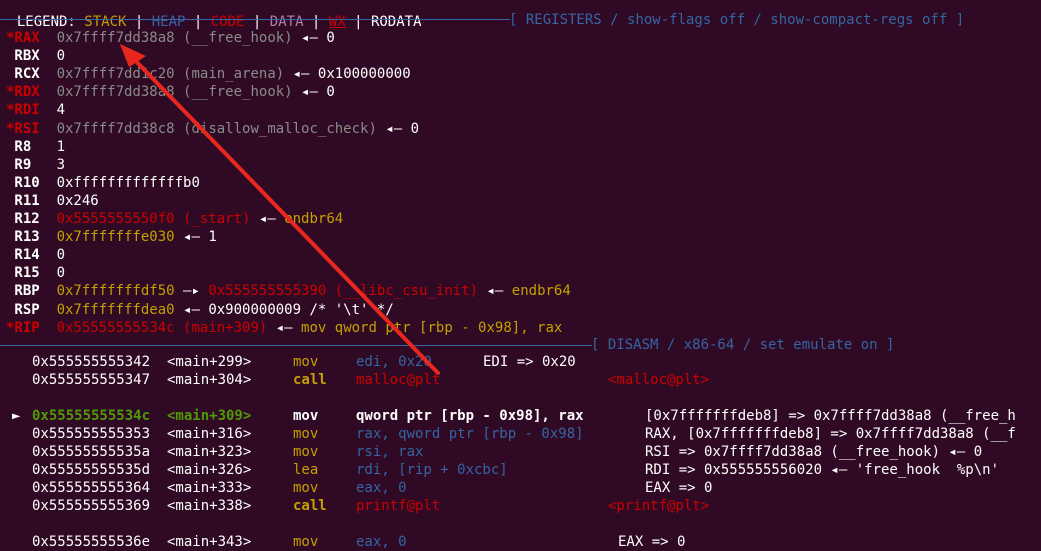 This screenshot has width=1041, height=551. I want to click on disasm-banner: [ DISASM / x86-64 / set emulate on ], so click(743, 345).